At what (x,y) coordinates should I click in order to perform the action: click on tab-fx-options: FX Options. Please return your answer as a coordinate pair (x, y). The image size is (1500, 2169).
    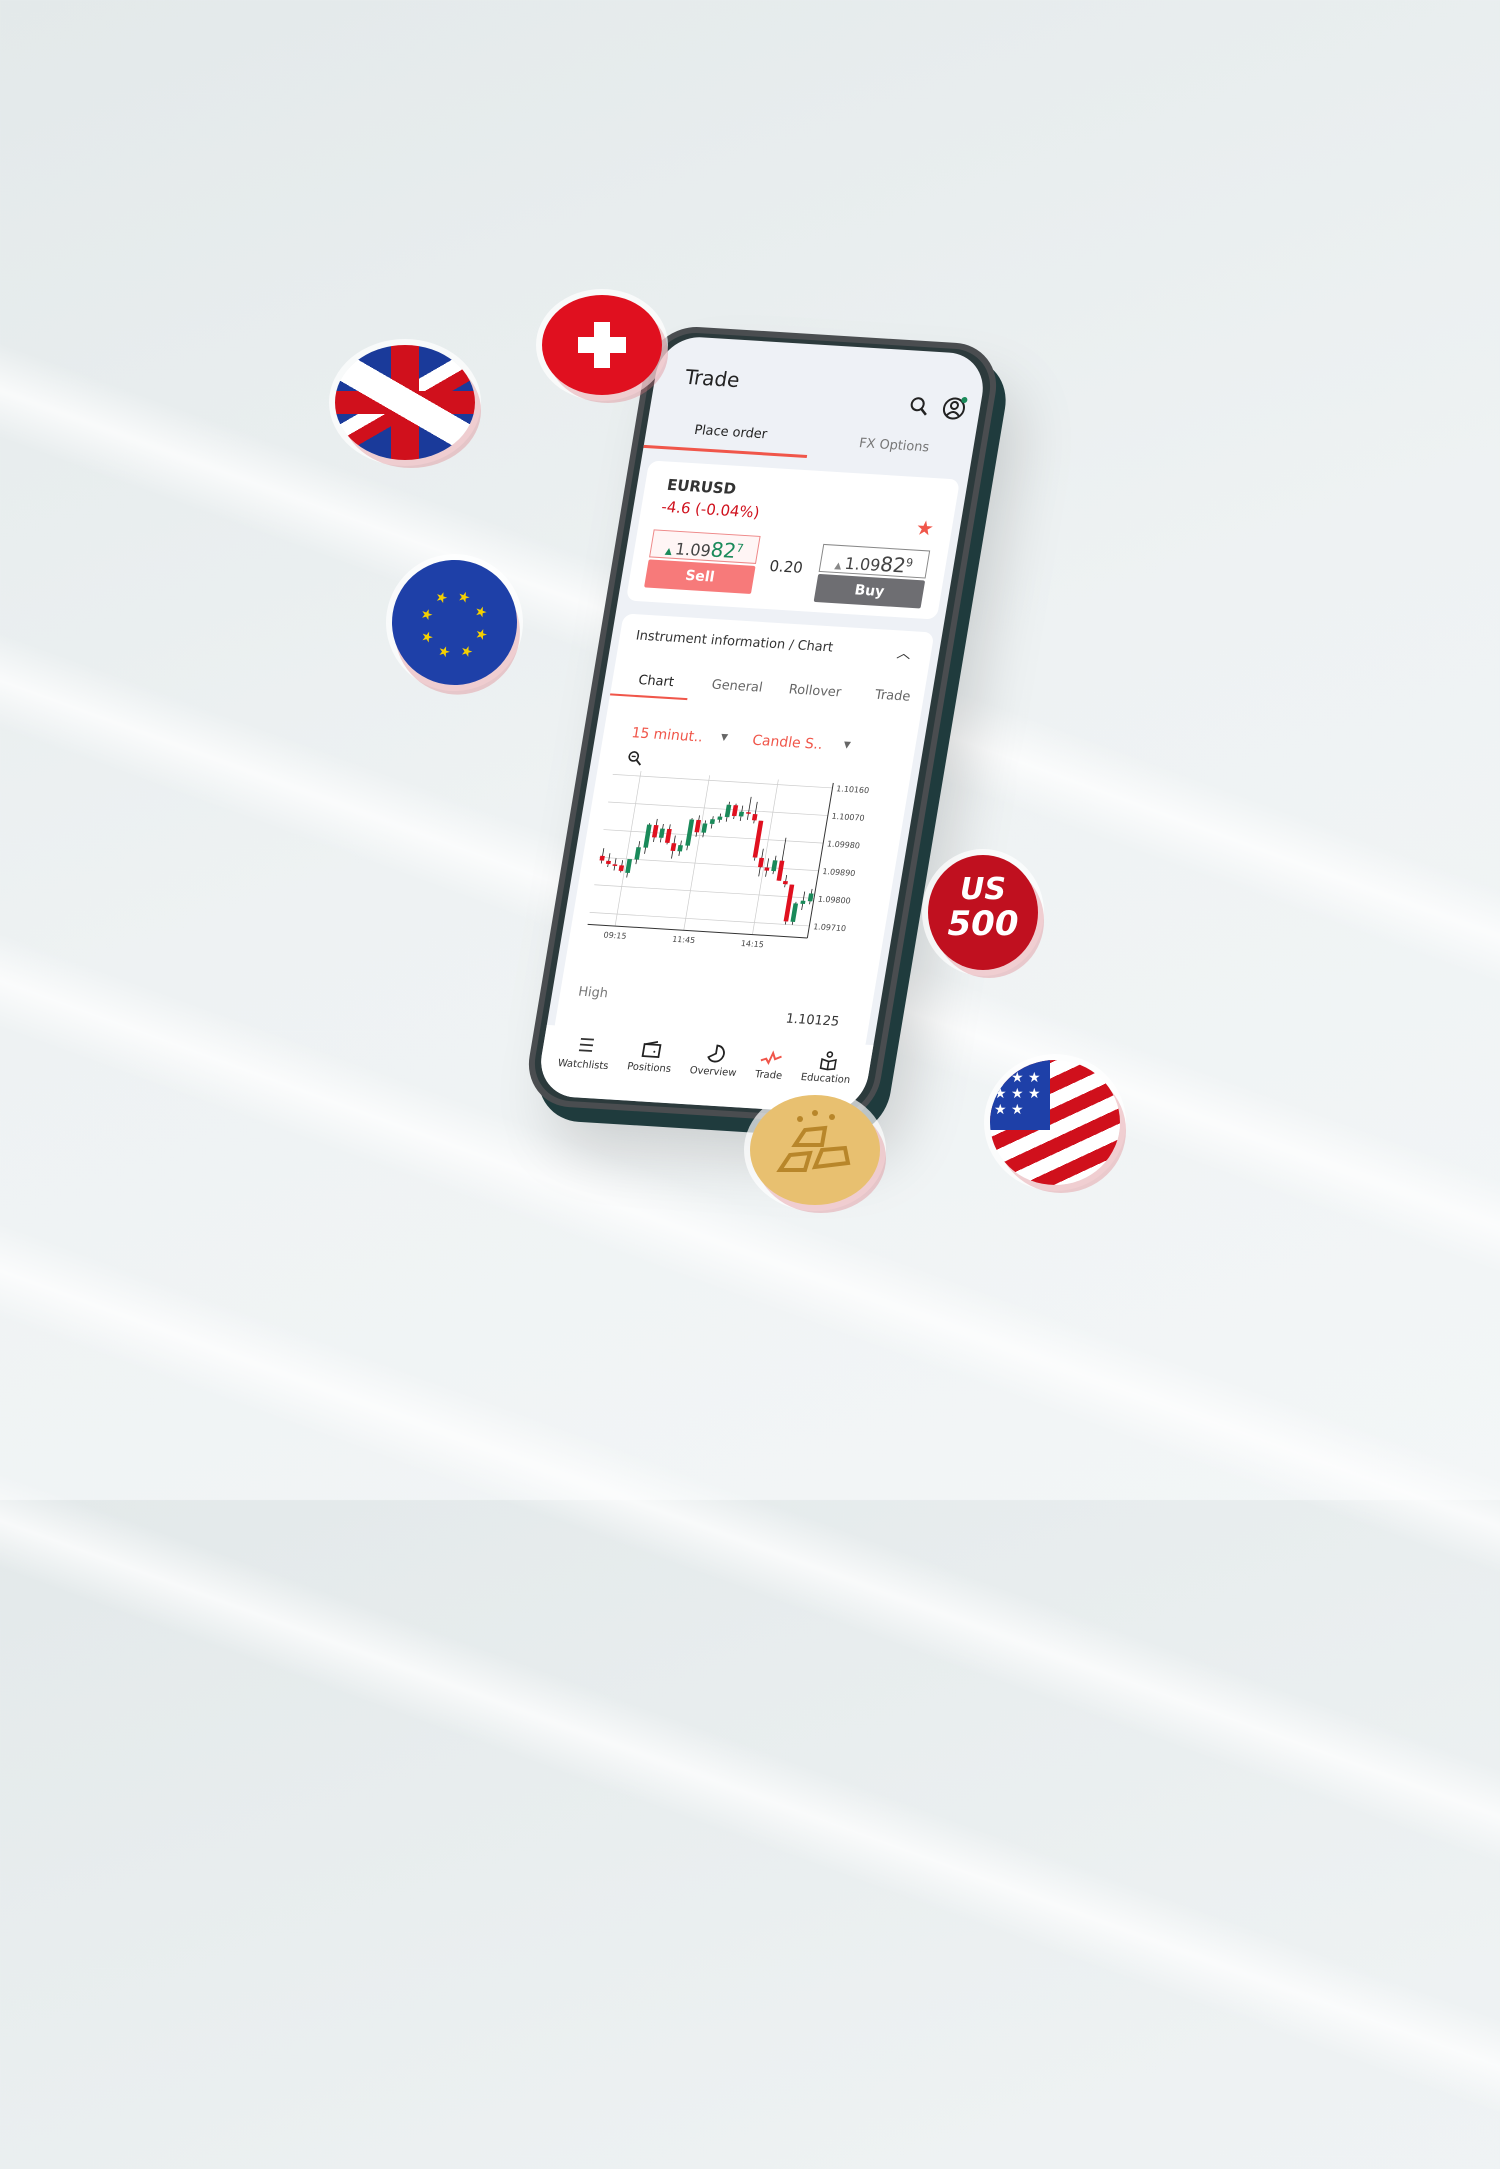
    Looking at the image, I should click on (894, 445).